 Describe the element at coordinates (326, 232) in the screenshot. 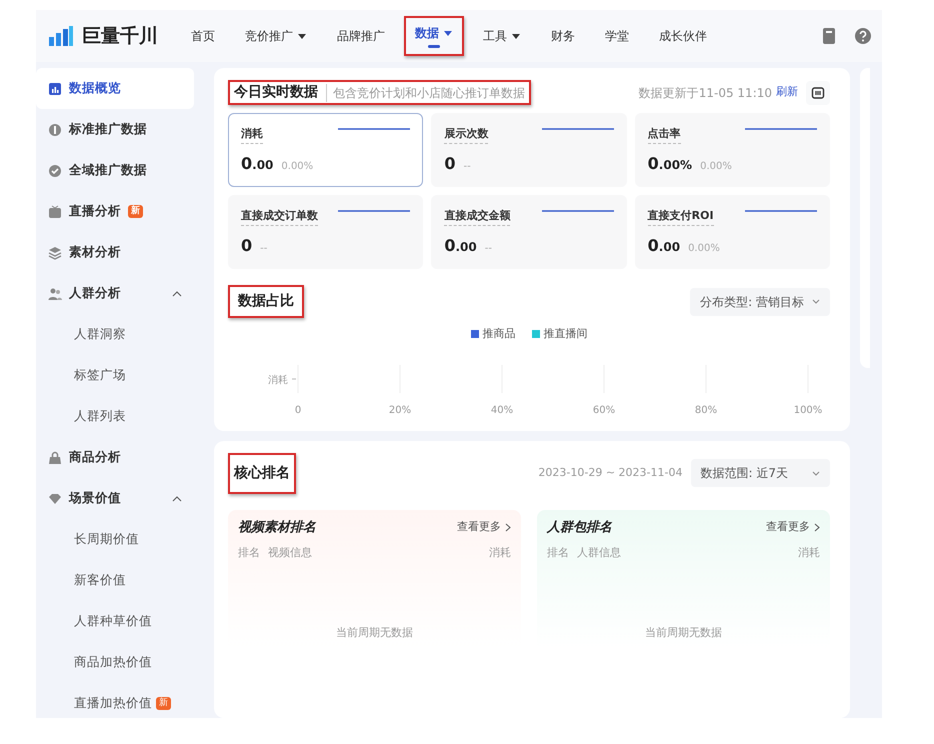

I see `metric-card: 直接成交订单数 0 --` at that location.